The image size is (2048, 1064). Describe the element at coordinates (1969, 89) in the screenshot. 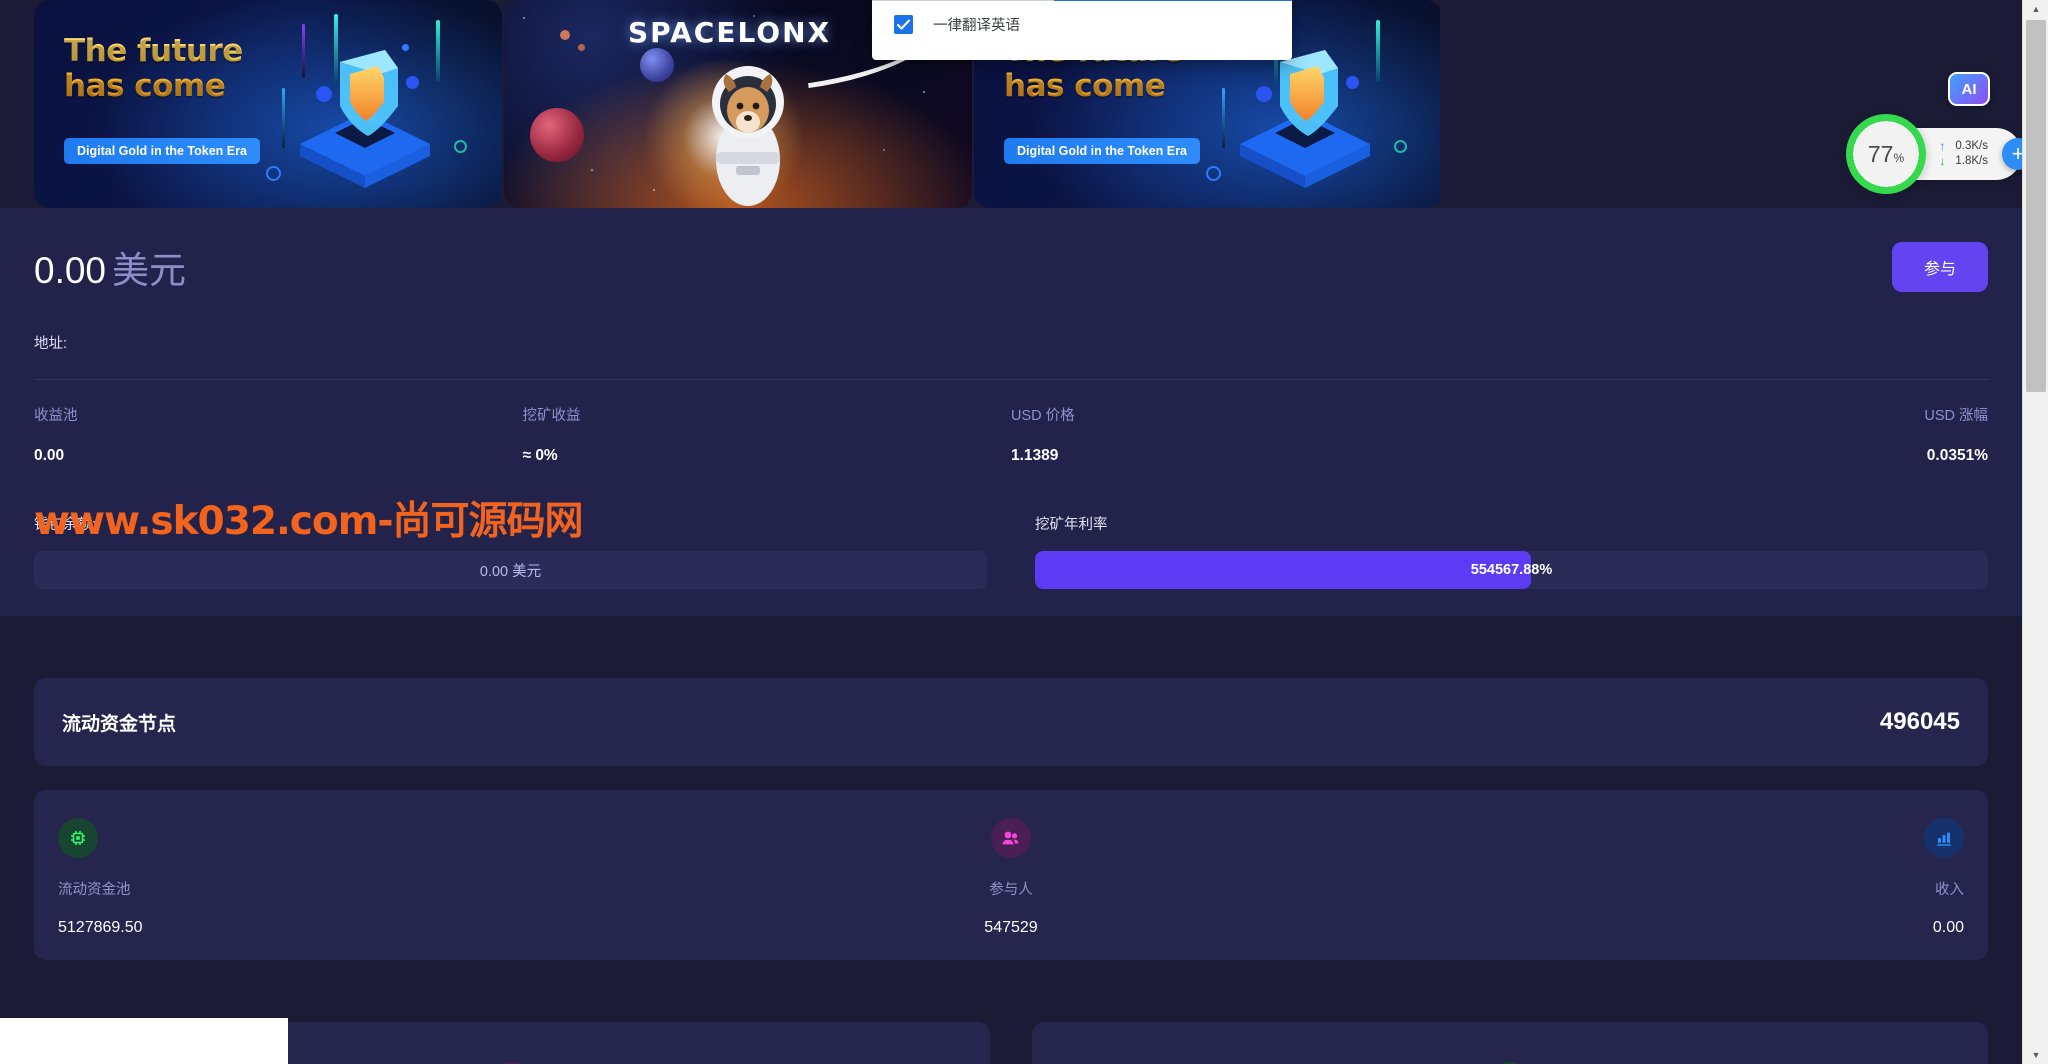

I see `ai-assistant-button: AI` at that location.